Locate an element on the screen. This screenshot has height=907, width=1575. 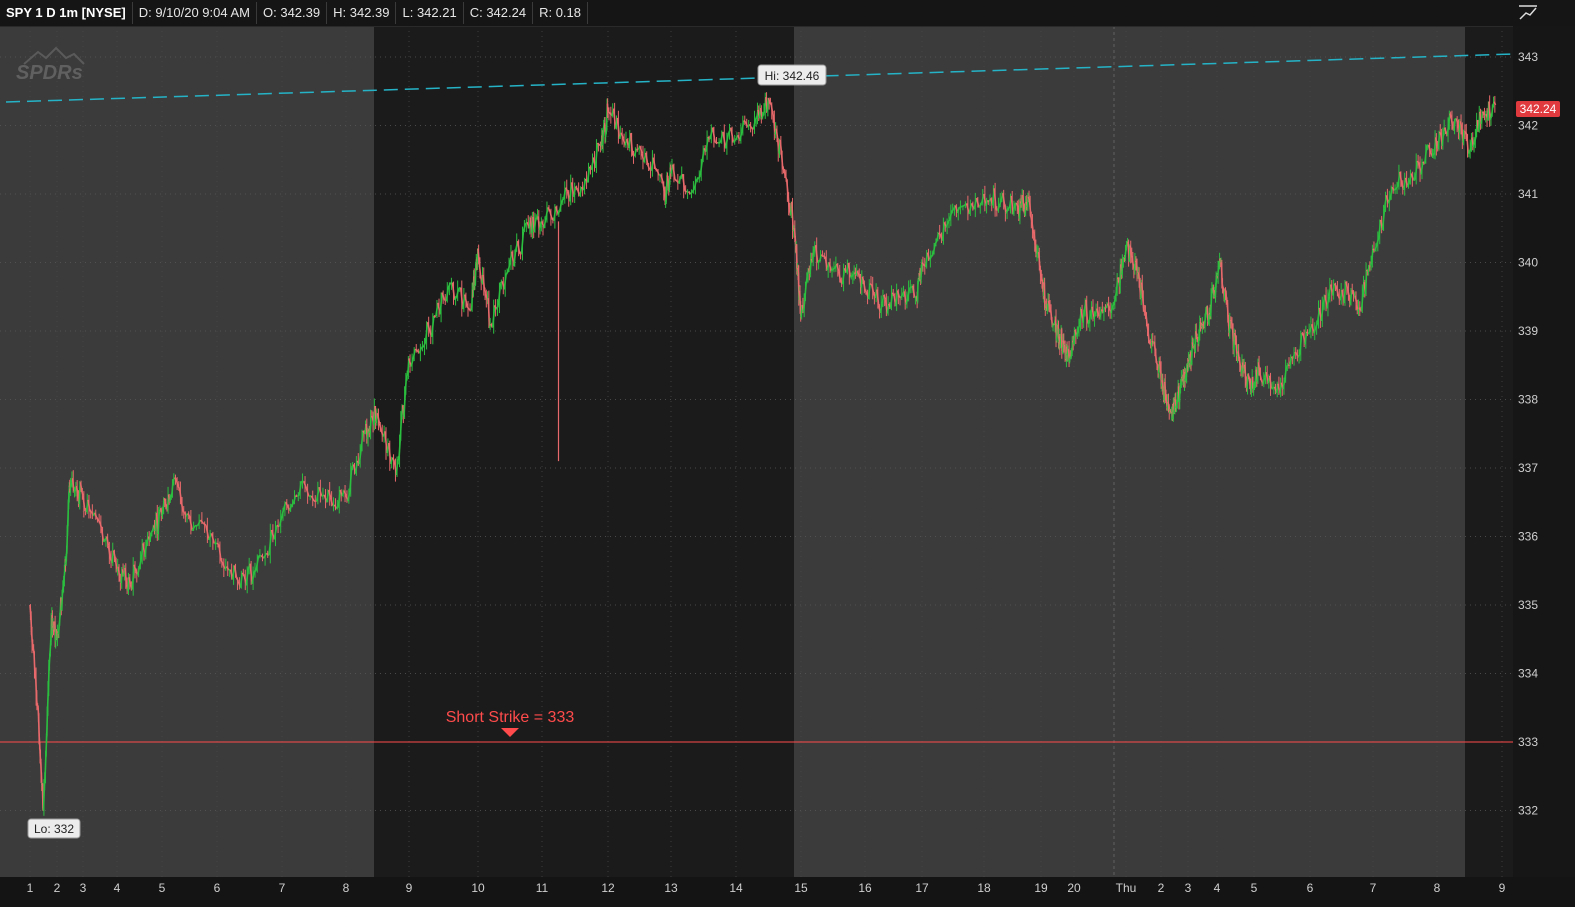
x-tick-label: 12 is located at coordinates (608, 888).